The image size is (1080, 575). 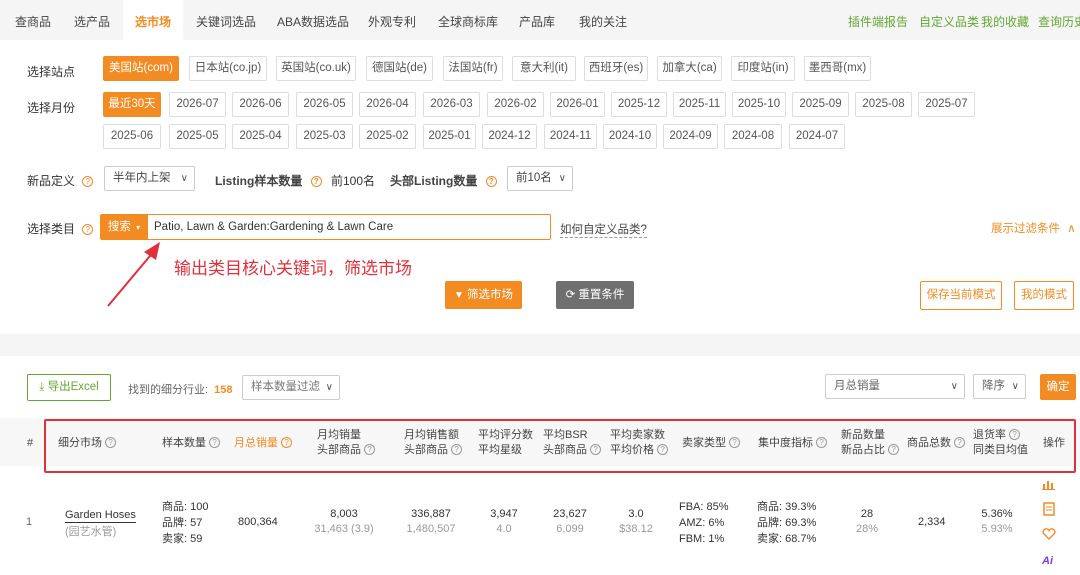 What do you see at coordinates (316, 68) in the screenshot?
I see `site-chip-uk: 英国站(co.uk)` at bounding box center [316, 68].